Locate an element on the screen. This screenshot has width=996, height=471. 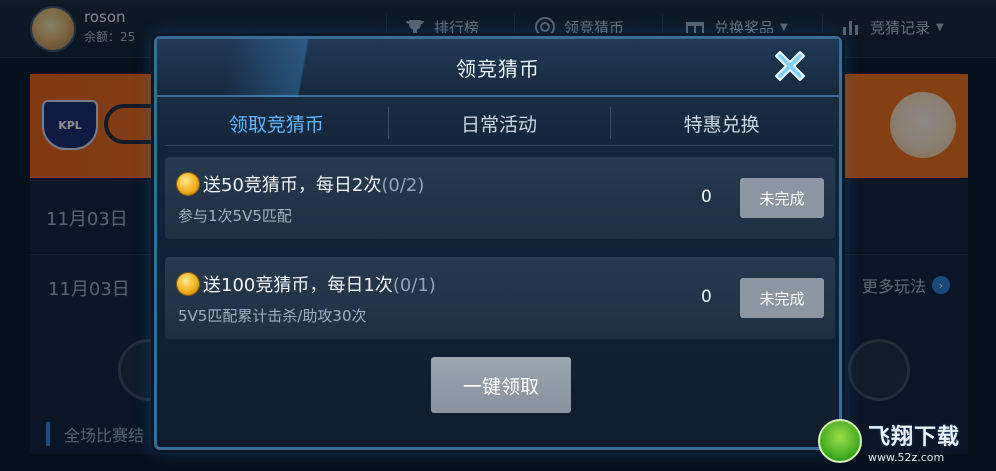
dialog-title: 领竞猜币 is located at coordinates (498, 69).